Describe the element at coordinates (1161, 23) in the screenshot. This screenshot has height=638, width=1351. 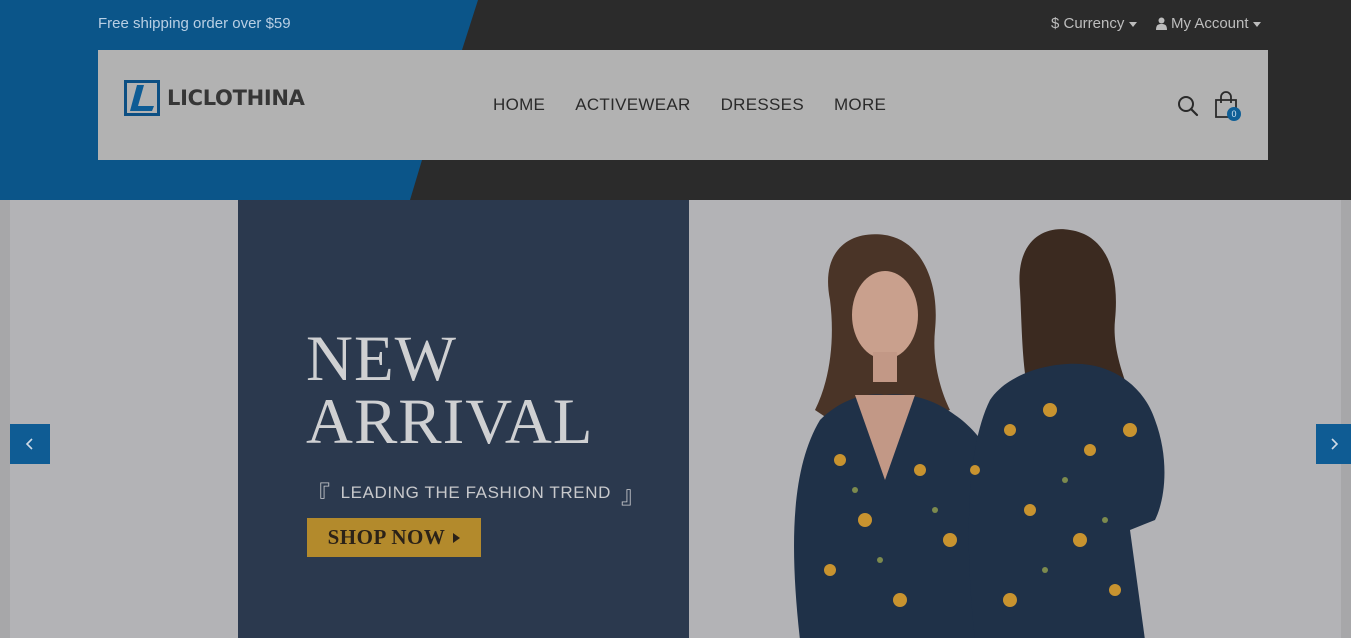
I see `user-icon` at that location.